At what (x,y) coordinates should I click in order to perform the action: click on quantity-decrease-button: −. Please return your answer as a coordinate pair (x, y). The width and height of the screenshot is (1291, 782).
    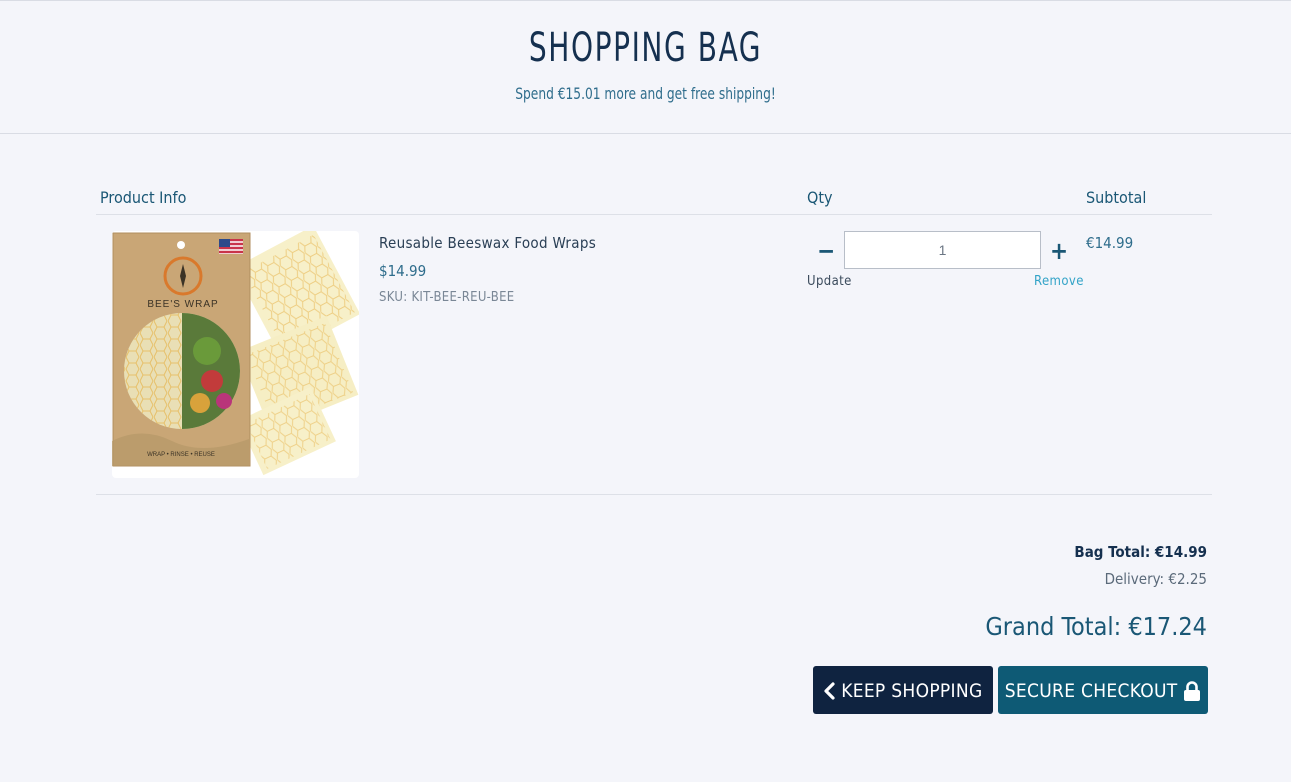
    Looking at the image, I should click on (826, 251).